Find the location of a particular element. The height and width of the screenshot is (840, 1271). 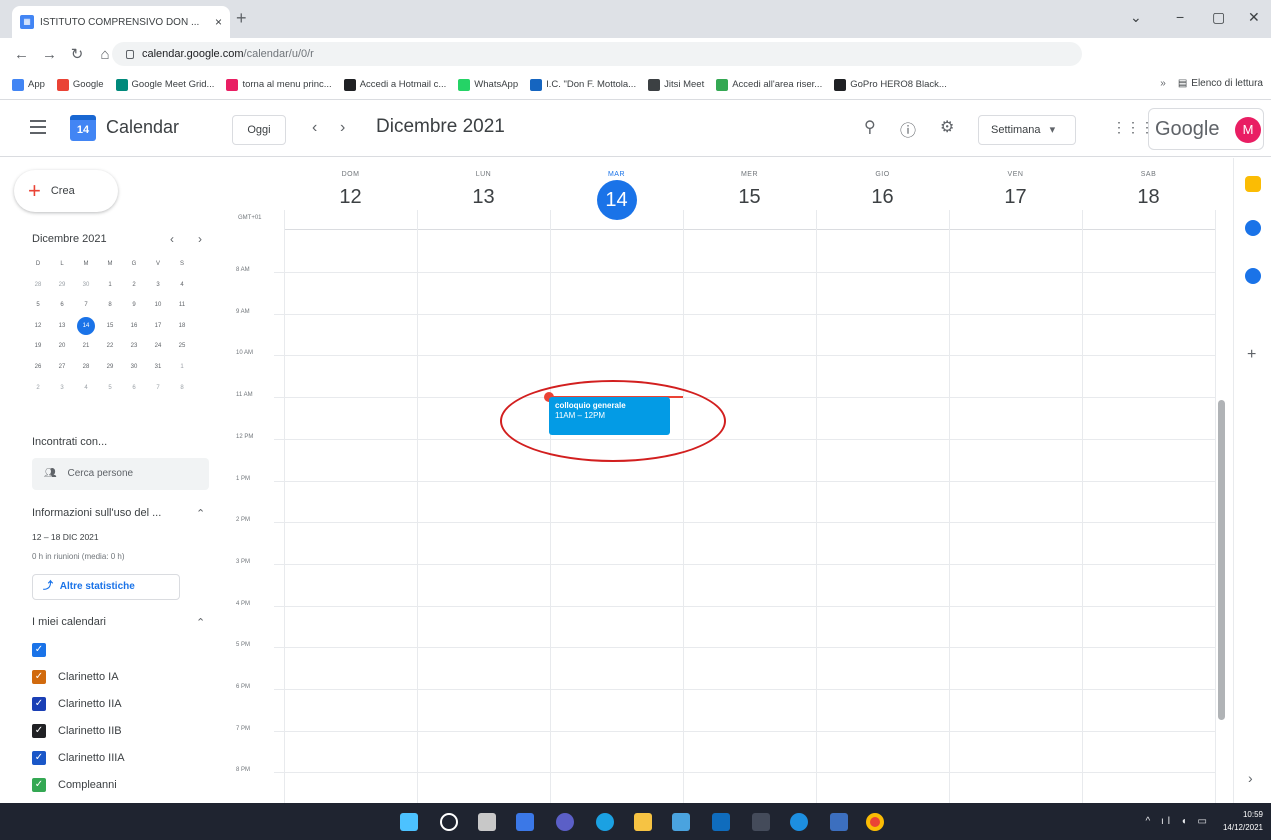

mail-icon is located at coordinates (721, 822).